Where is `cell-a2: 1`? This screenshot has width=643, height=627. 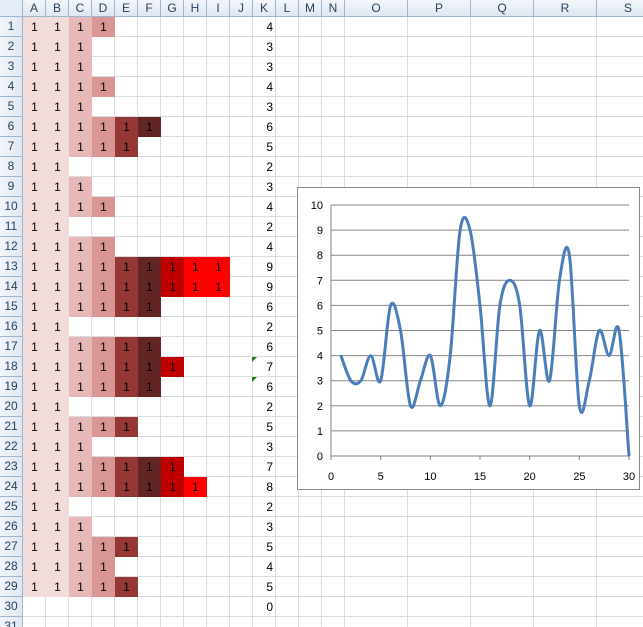
cell-a2: 1 is located at coordinates (34, 47).